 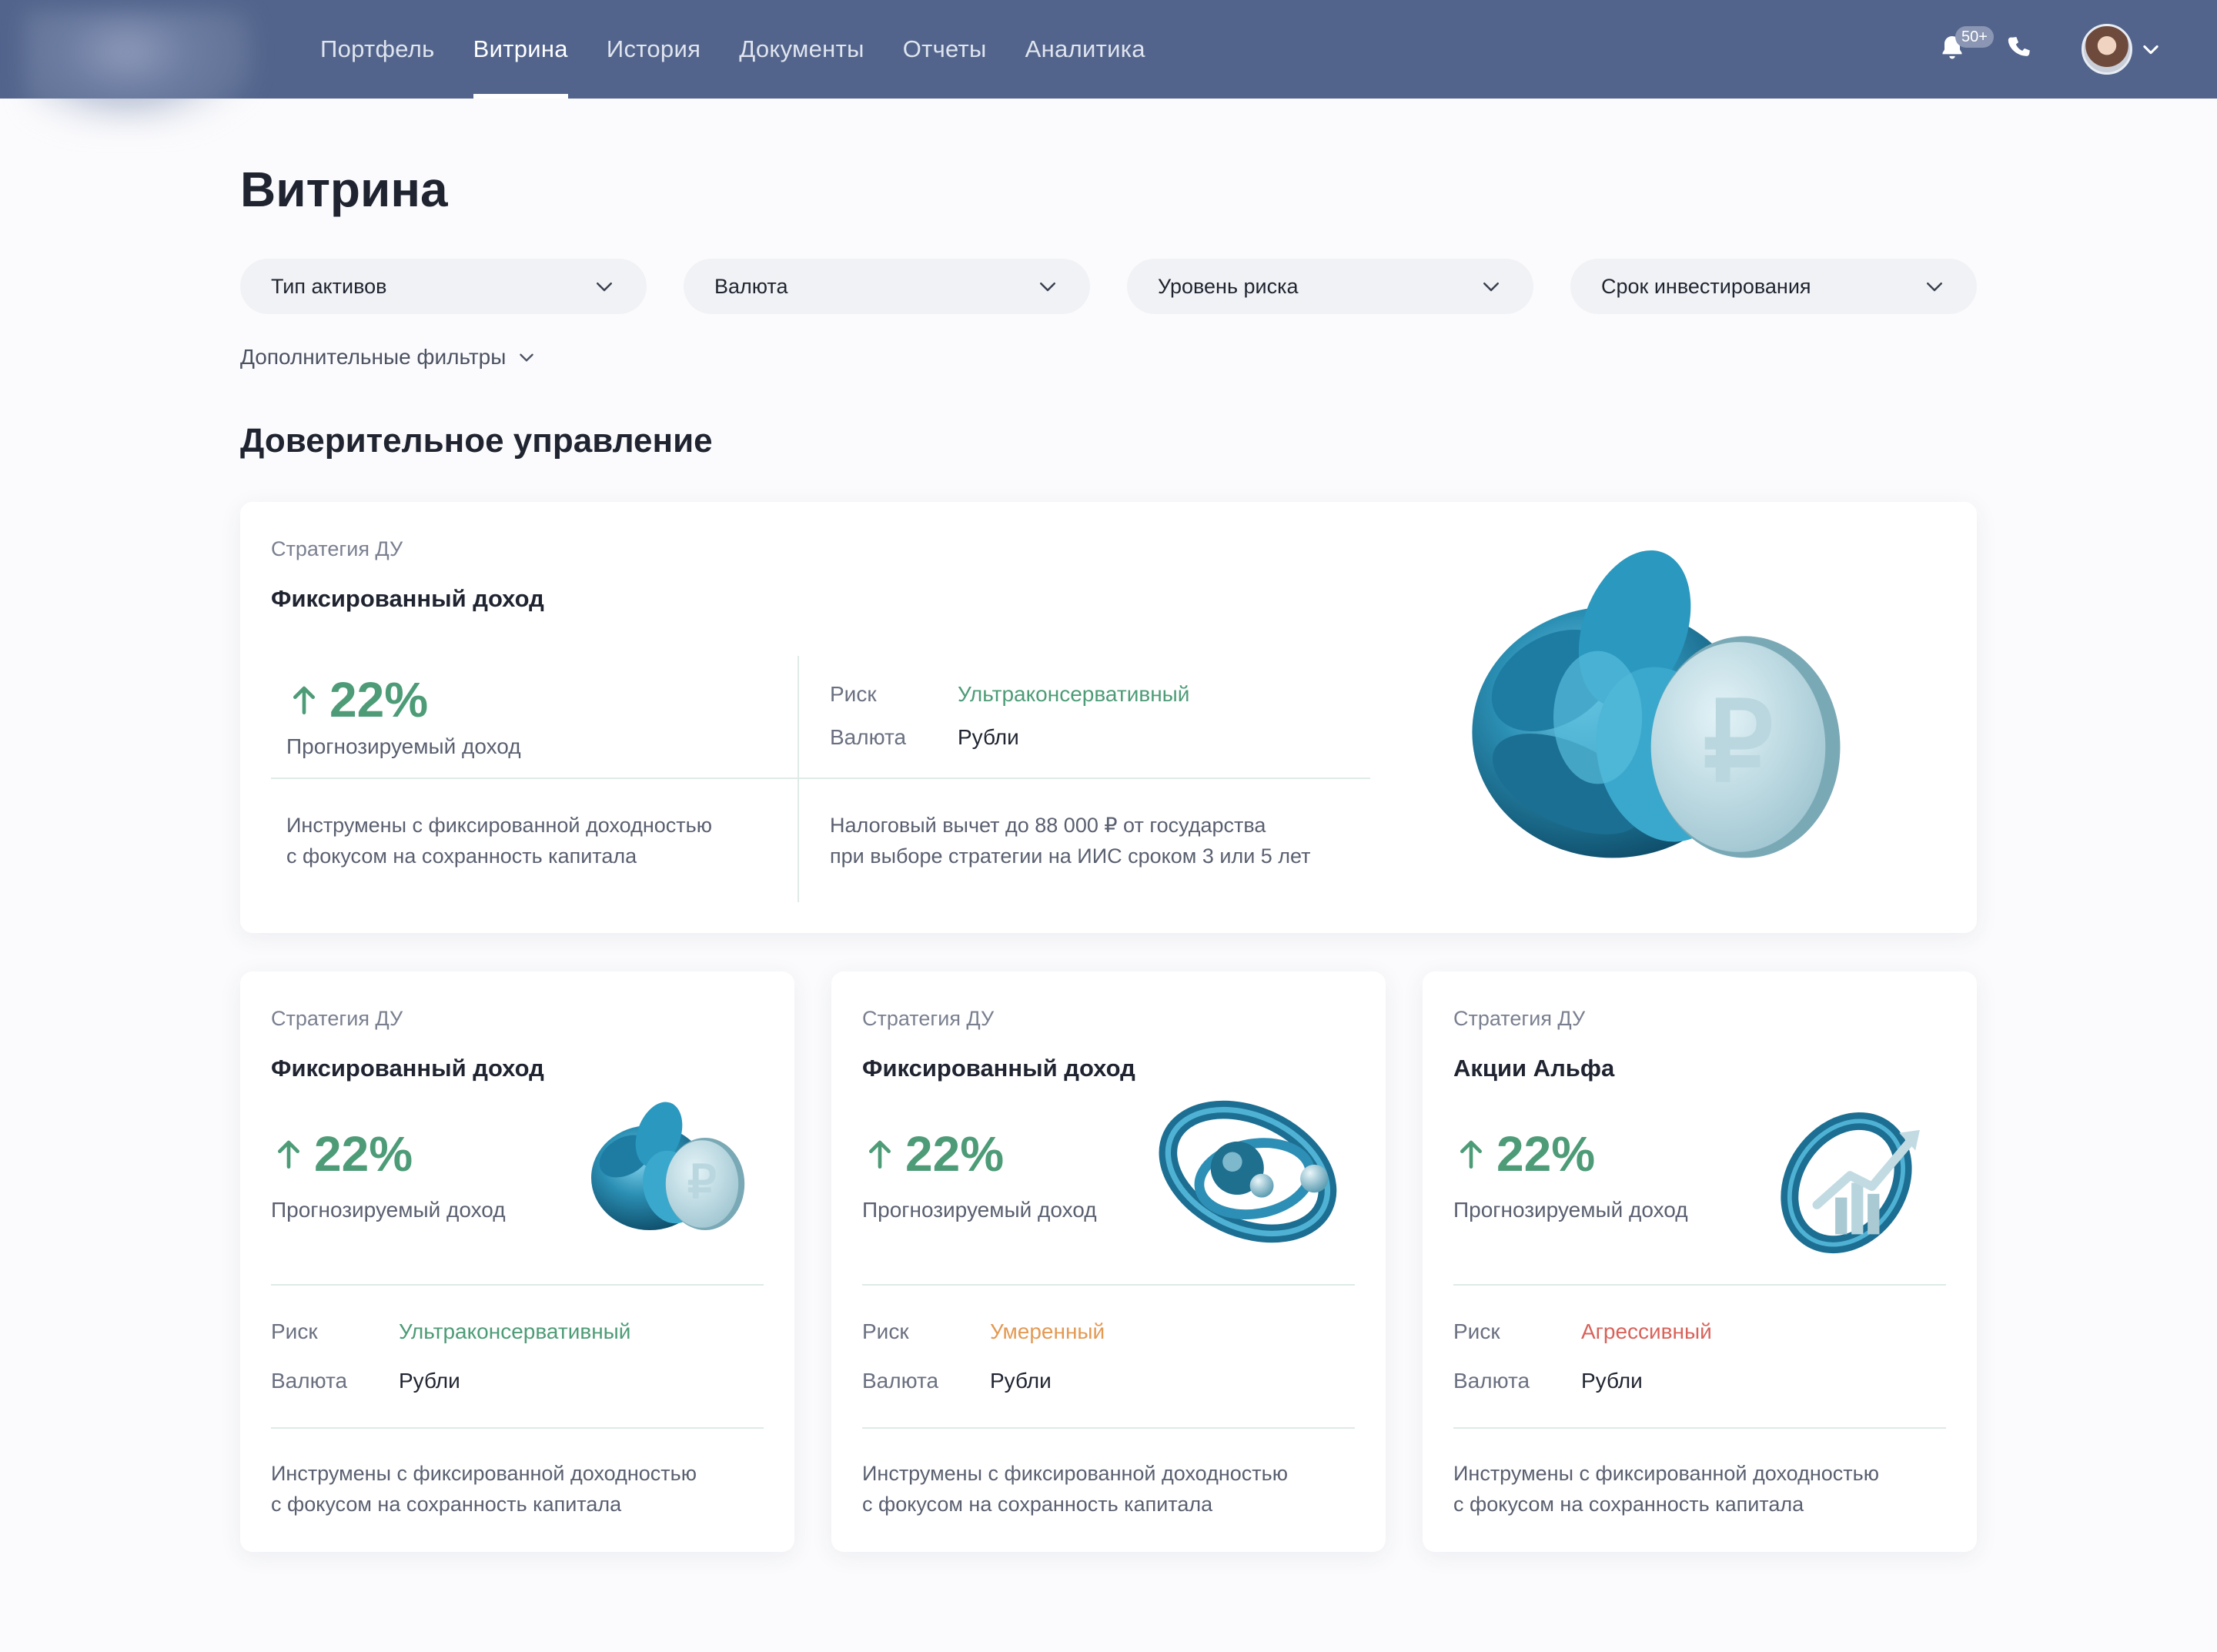 What do you see at coordinates (2107, 49) in the screenshot?
I see `avatar` at bounding box center [2107, 49].